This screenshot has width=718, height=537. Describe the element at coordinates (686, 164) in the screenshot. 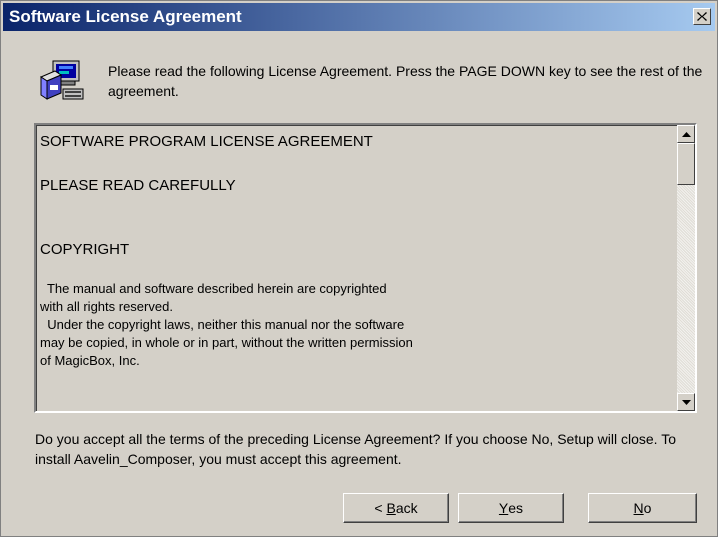

I see `scroll-thumb` at that location.